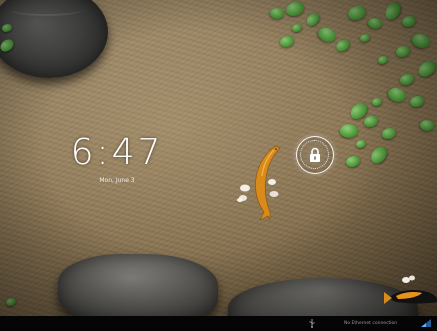  I want to click on clock-date: Mon, June 3, so click(117, 180).